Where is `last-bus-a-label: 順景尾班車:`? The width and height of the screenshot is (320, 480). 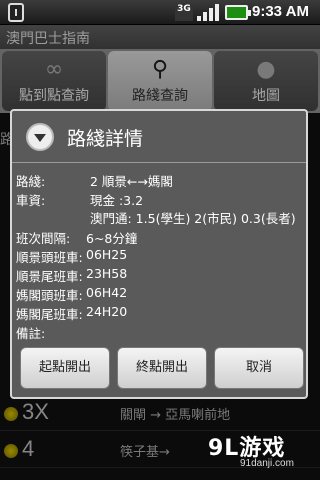
last-bus-a-label: 順景尾班車: is located at coordinates (49, 276).